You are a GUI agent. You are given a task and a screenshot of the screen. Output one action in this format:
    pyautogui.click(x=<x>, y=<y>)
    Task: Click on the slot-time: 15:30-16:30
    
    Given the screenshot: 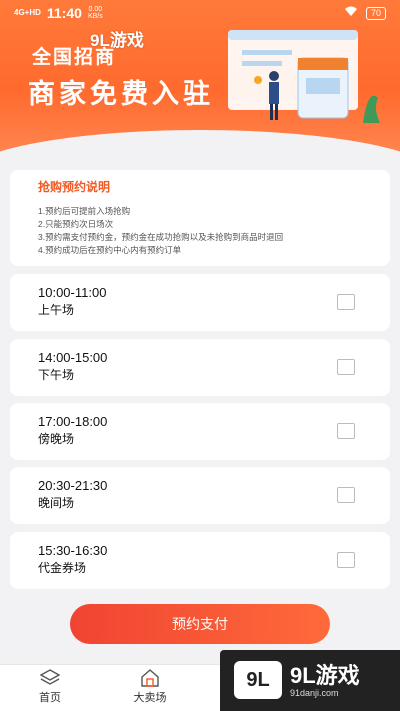 What is the action you would take?
    pyautogui.click(x=73, y=550)
    